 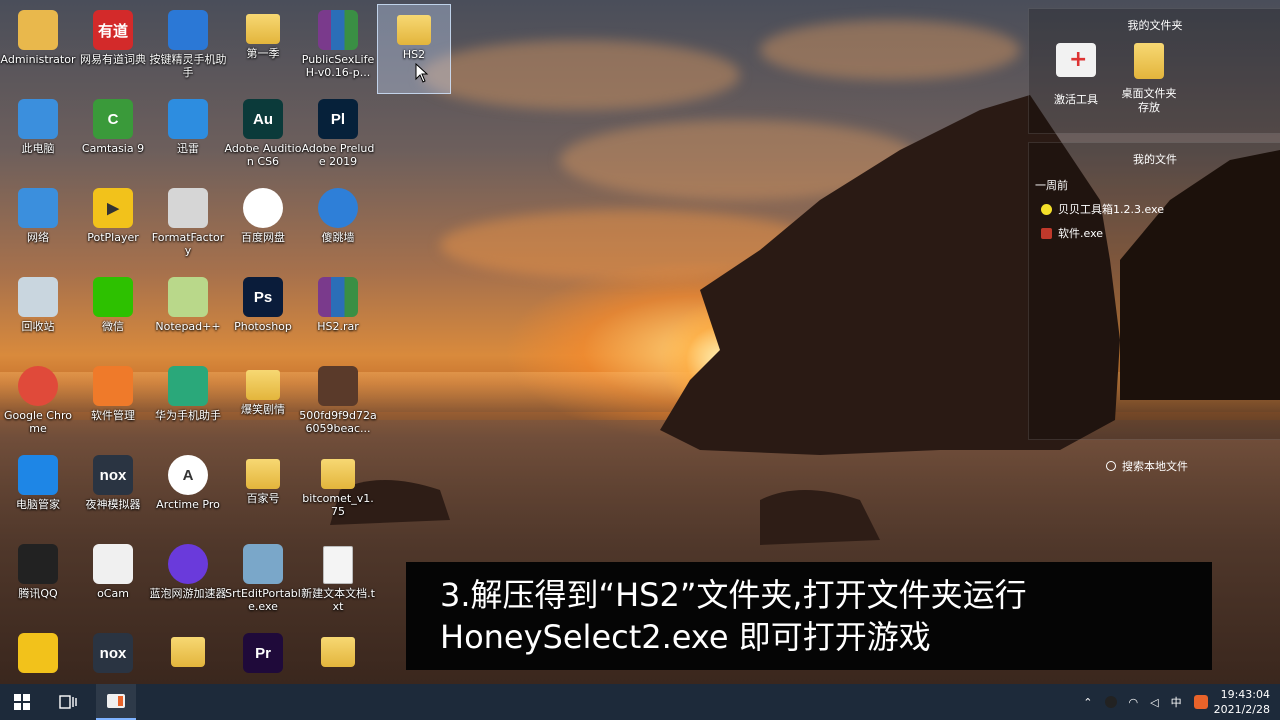 What do you see at coordinates (113, 119) in the screenshot?
I see `camtasia-icon: C` at bounding box center [113, 119].